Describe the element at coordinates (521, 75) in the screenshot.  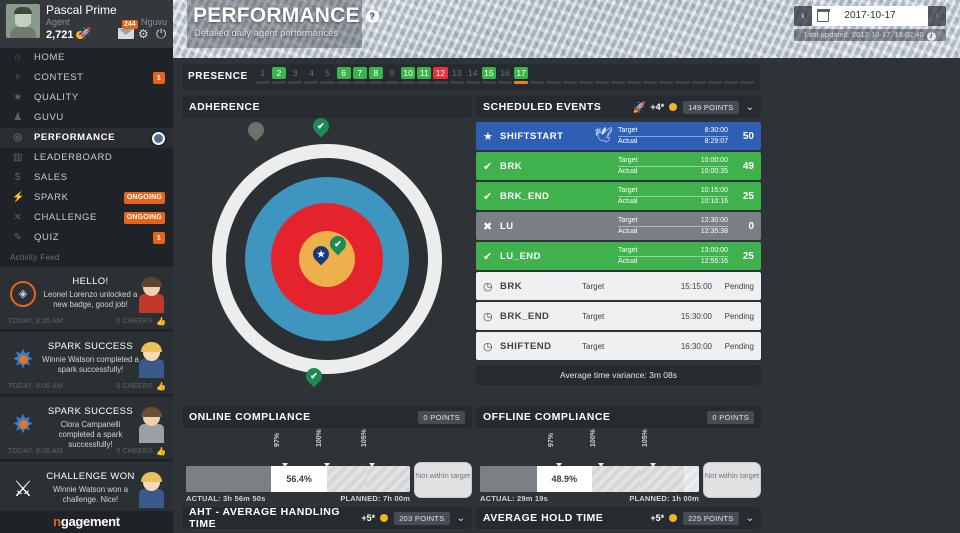
I see `presence-day: 17` at that location.